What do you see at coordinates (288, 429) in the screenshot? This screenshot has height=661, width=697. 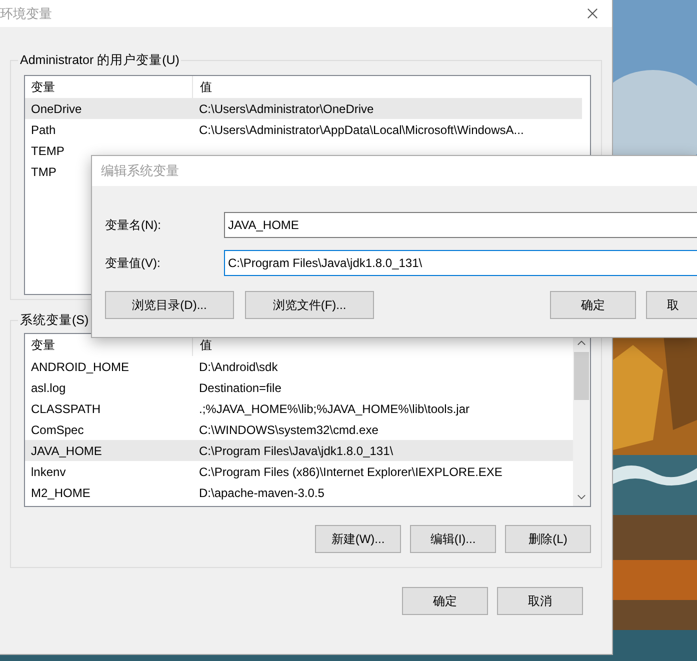 I see `variable-value: C:\WINDOWS\system32\cmd.exe` at bounding box center [288, 429].